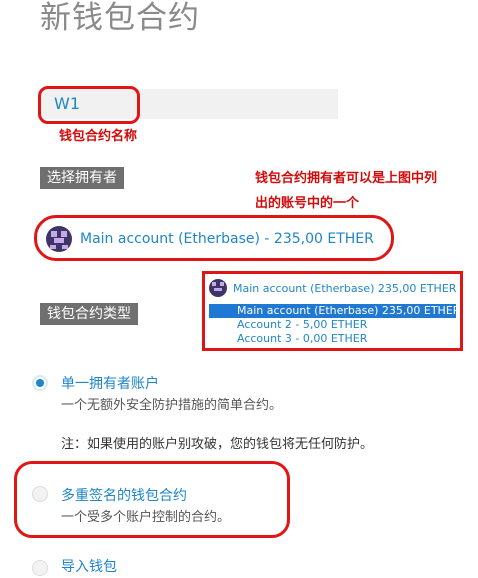 The width and height of the screenshot is (478, 578). I want to click on dropdown-item-account-2: Account 2 - 5,00 ETHER, so click(332, 325).